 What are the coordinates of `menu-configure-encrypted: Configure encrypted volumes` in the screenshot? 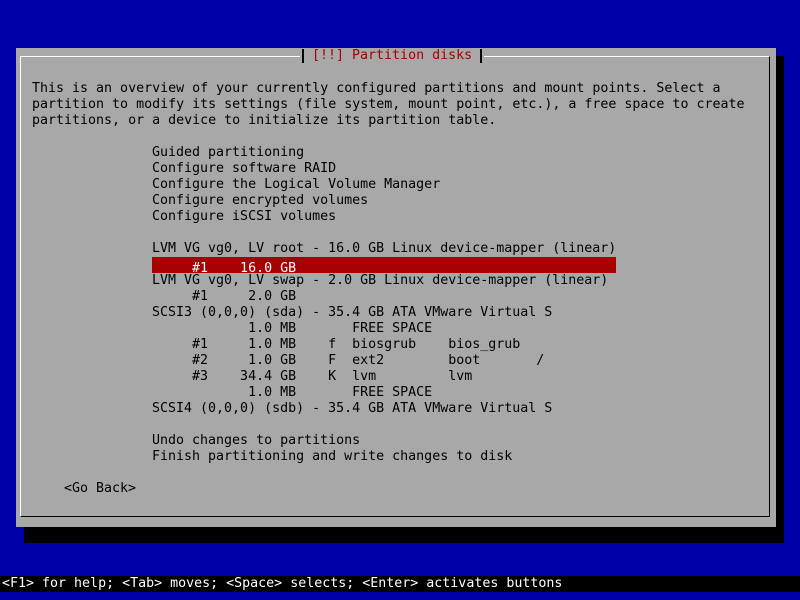 It's located at (260, 201).